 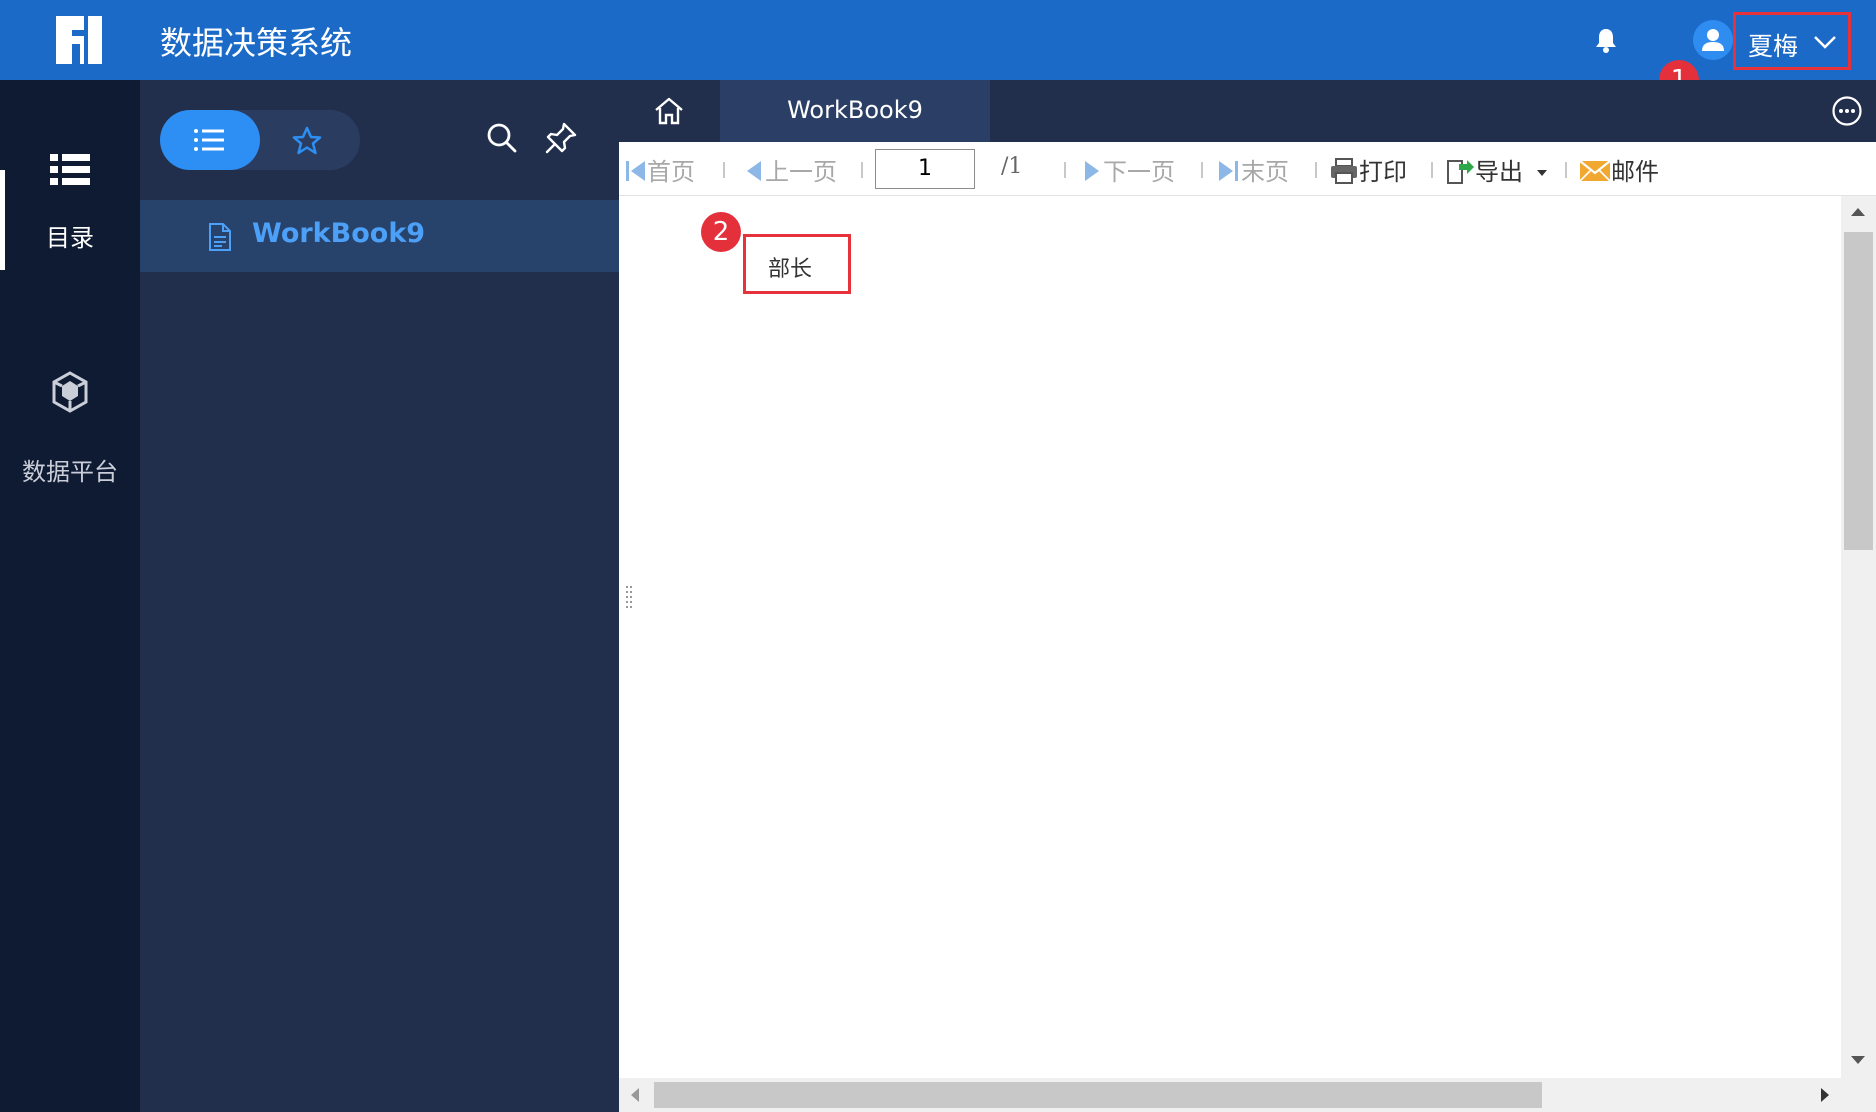 What do you see at coordinates (1606, 40) in the screenshot?
I see `notification-bell-icon` at bounding box center [1606, 40].